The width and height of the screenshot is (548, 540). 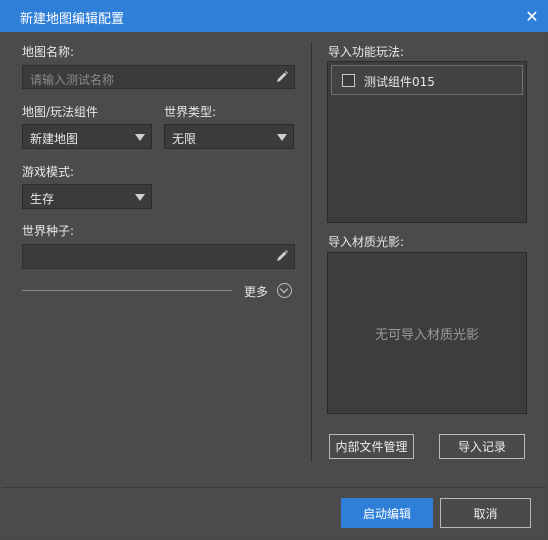 What do you see at coordinates (485, 513) in the screenshot?
I see `cancel-button: 取消` at bounding box center [485, 513].